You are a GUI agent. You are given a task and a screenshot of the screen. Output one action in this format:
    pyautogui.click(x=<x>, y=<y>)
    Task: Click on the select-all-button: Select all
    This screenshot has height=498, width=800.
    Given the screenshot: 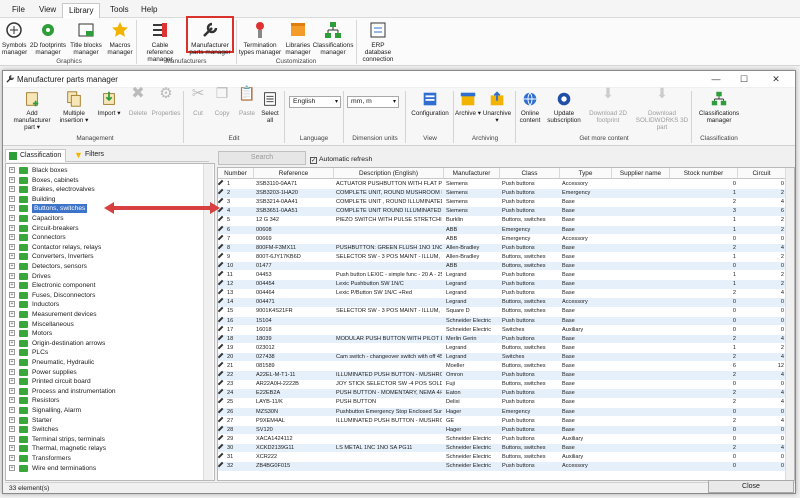 What is the action you would take?
    pyautogui.click(x=270, y=107)
    